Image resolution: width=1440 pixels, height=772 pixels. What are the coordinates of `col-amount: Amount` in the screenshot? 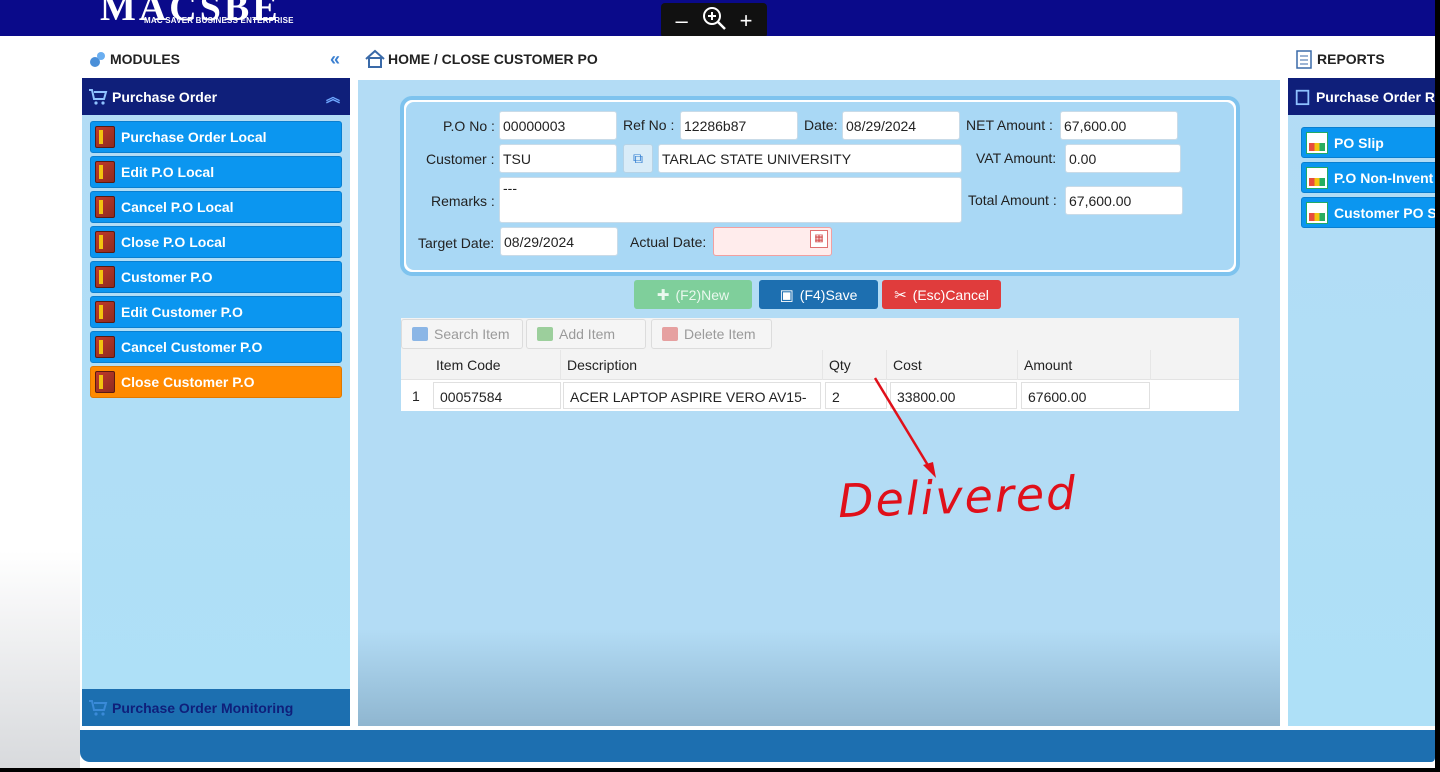 It's located at (1084, 365).